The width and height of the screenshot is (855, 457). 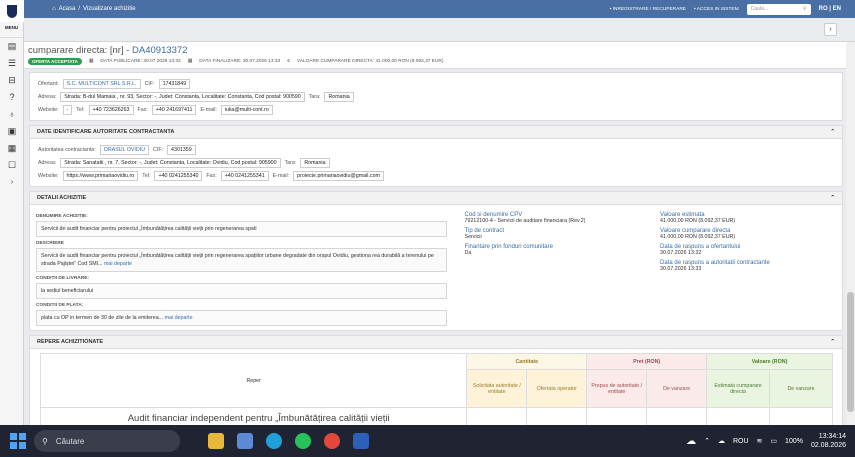 What do you see at coordinates (11, 30) in the screenshot?
I see `menu-button: MENU` at bounding box center [11, 30].